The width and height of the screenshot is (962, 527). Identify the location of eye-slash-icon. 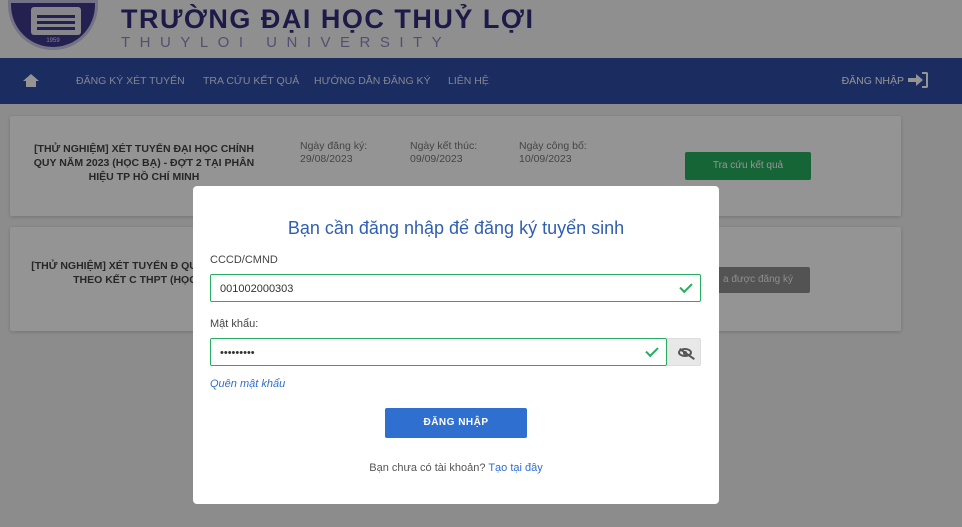
(685, 352).